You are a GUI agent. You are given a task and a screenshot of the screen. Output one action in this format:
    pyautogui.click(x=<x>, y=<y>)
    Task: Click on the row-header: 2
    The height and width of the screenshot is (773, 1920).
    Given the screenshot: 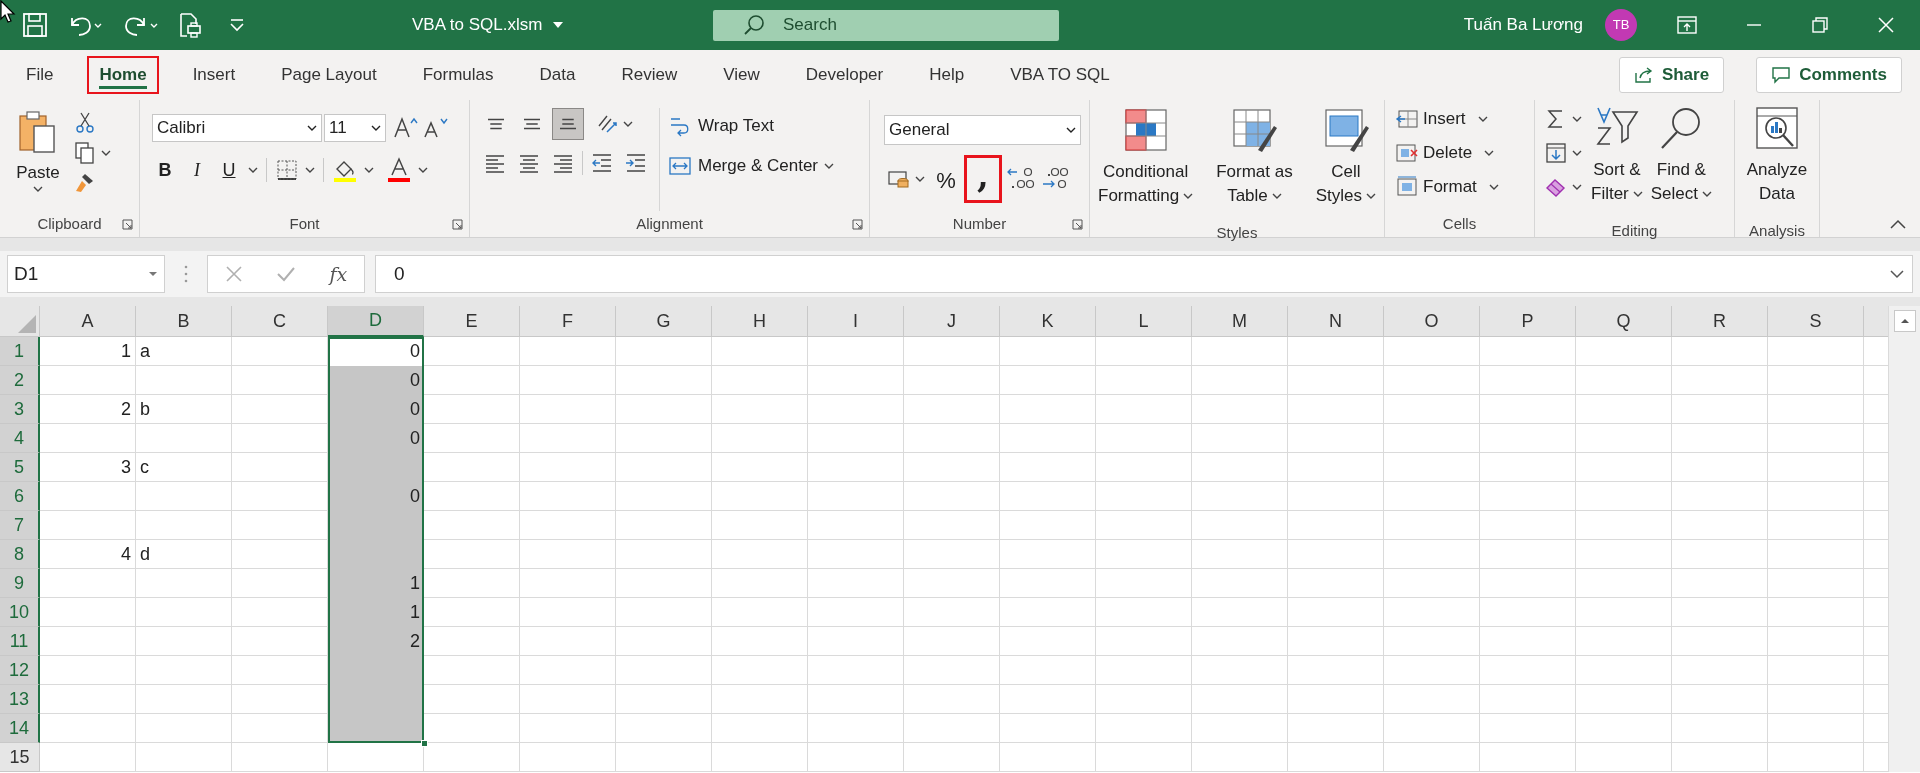 What is the action you would take?
    pyautogui.click(x=20, y=380)
    